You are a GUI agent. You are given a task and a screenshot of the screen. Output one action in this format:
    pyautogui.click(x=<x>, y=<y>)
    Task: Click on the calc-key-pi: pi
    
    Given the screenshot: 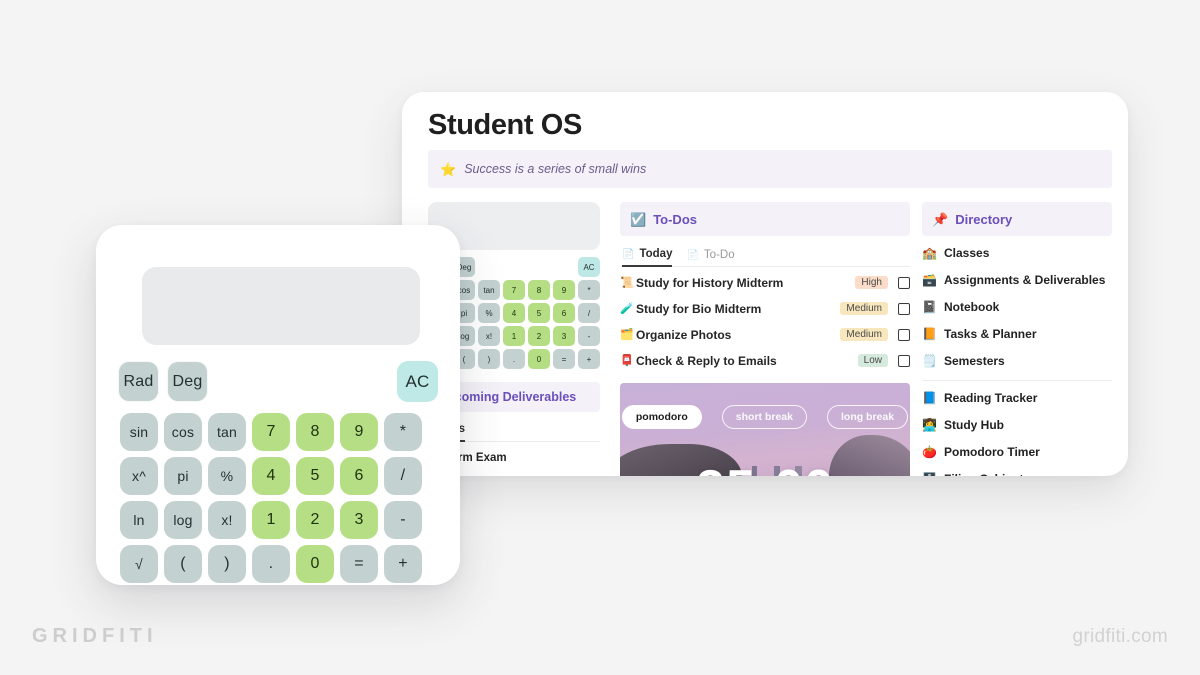 What is the action you would take?
    pyautogui.click(x=183, y=476)
    